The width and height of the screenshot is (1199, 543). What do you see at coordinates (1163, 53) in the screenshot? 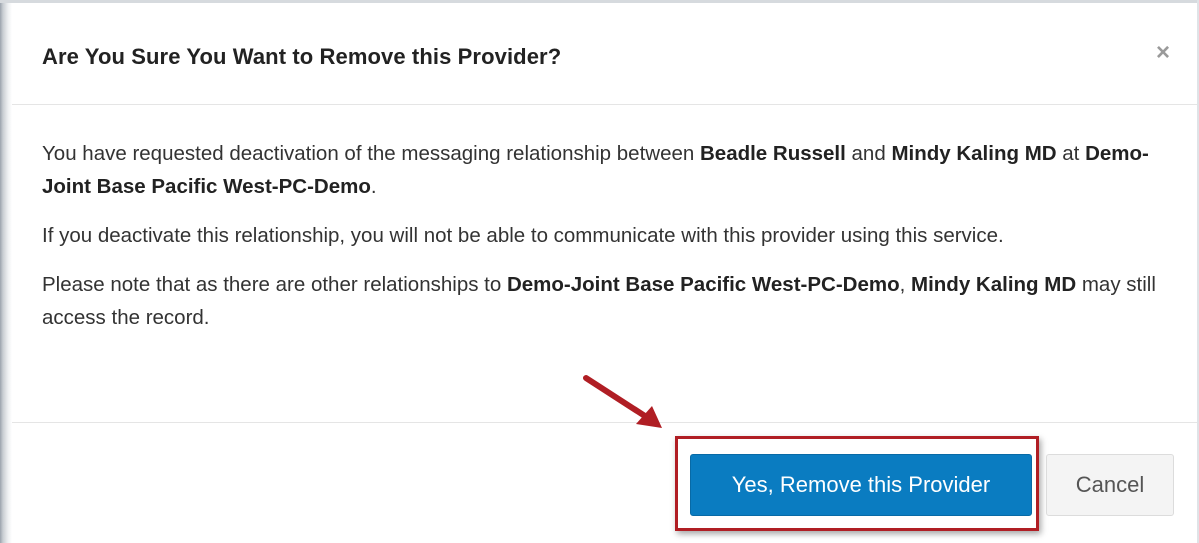
I see `close-icon: ×` at bounding box center [1163, 53].